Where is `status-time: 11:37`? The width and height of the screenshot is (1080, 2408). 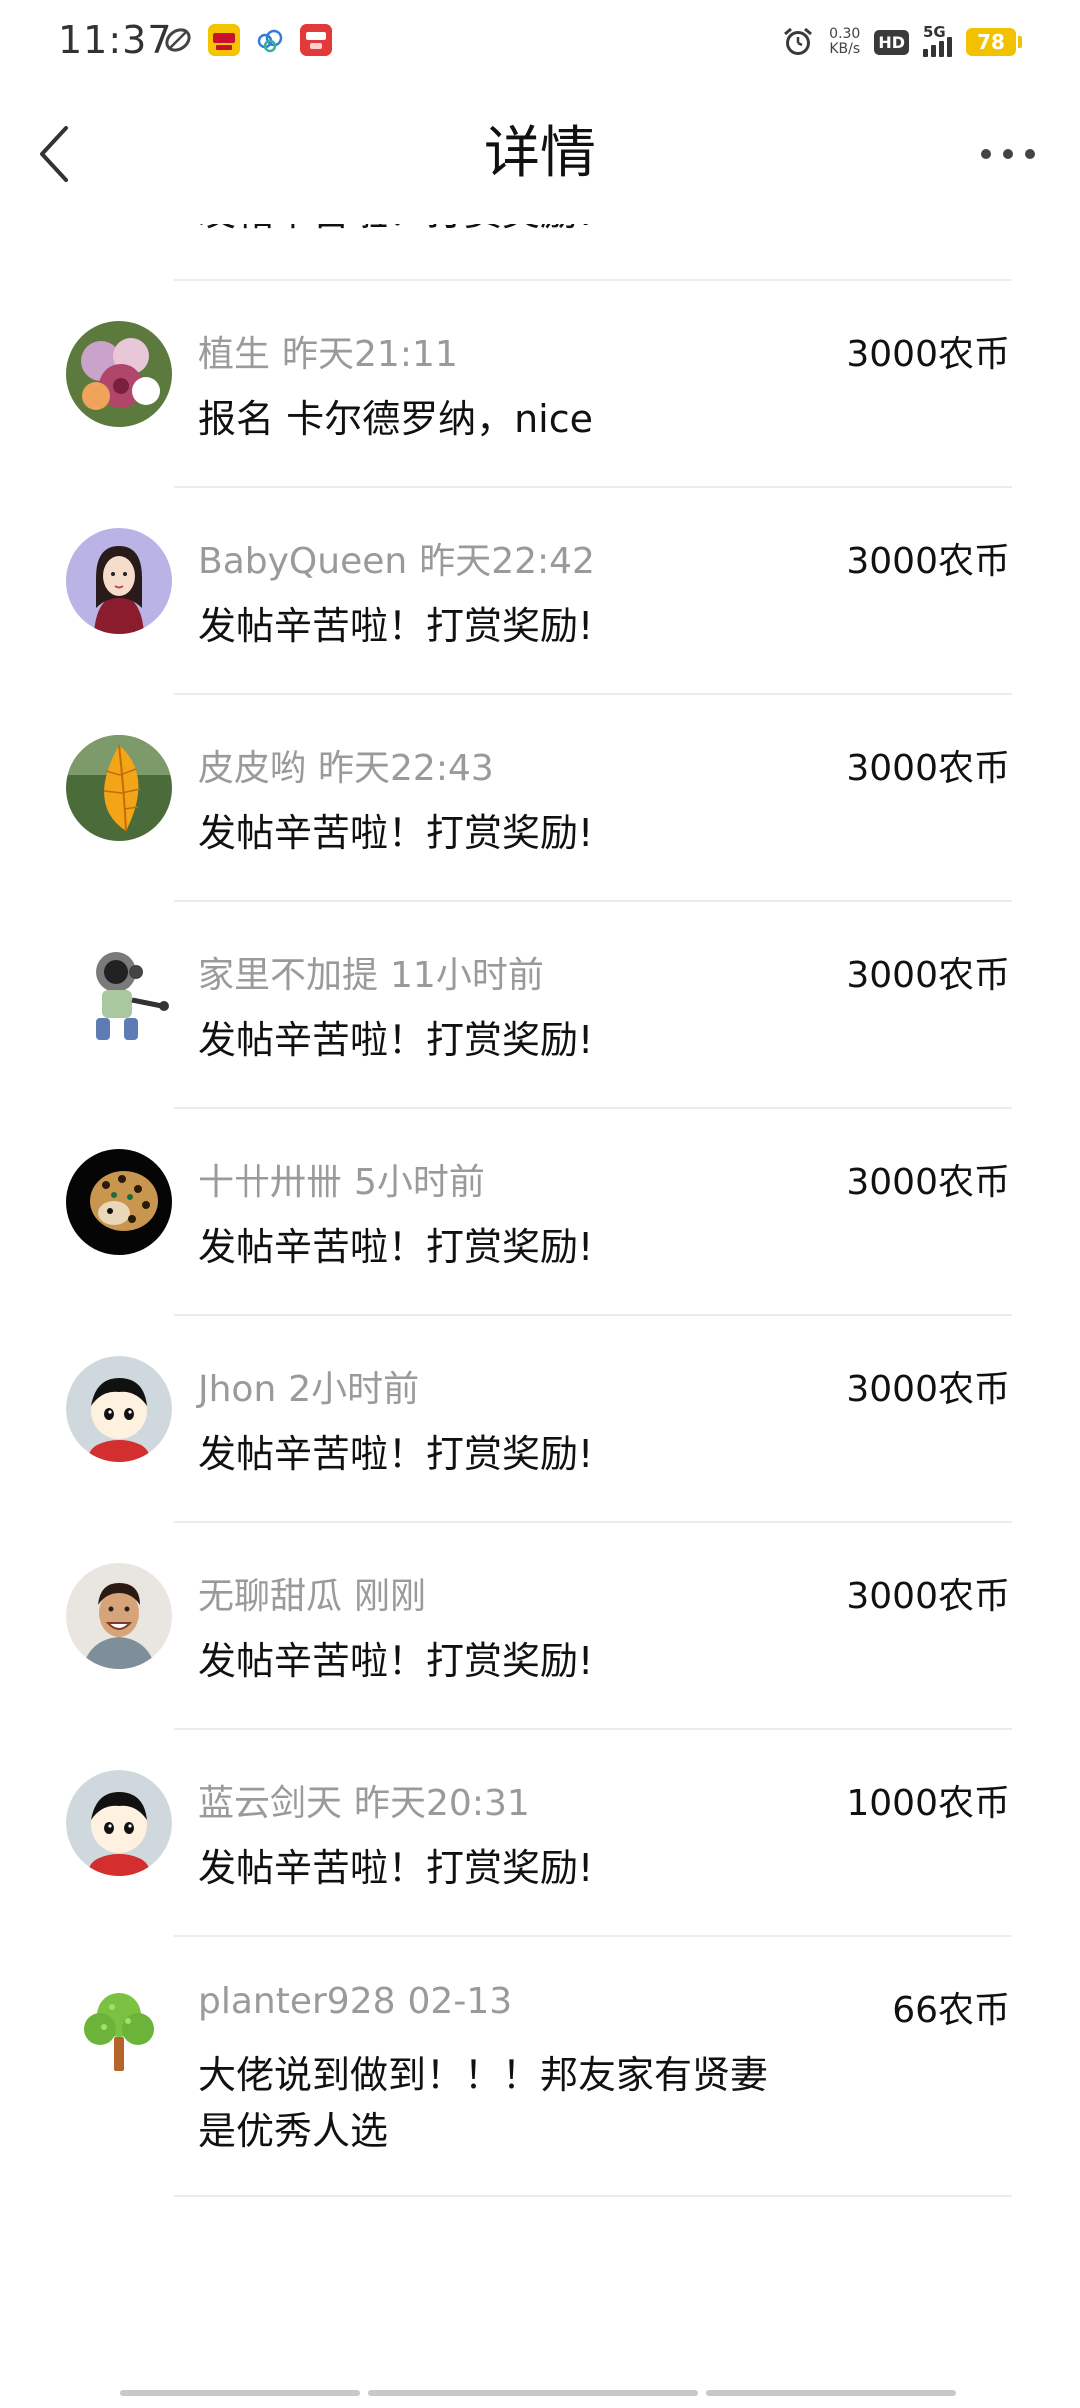
status-time: 11:37 is located at coordinates (115, 40).